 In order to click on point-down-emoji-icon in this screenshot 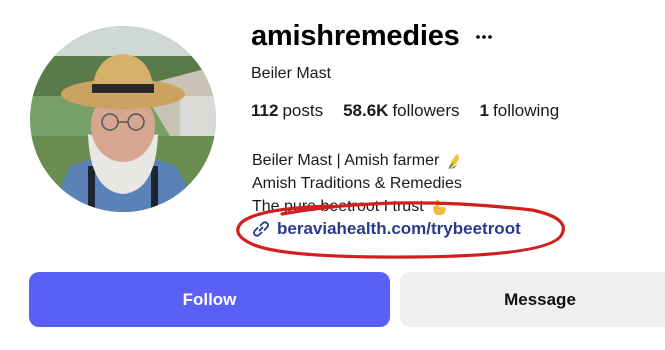, I will do `click(439, 207)`.